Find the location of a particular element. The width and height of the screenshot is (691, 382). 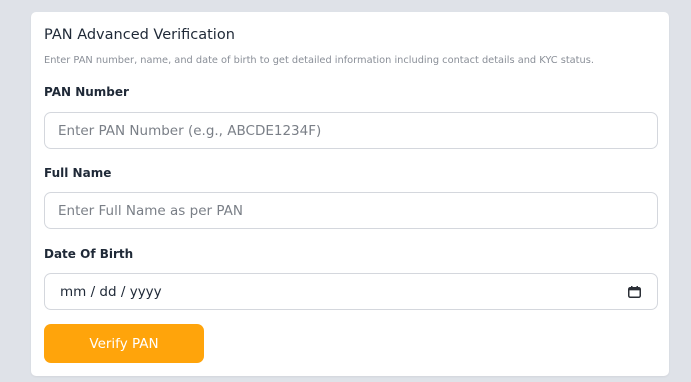

pan-number-label: PAN Number is located at coordinates (86, 92).